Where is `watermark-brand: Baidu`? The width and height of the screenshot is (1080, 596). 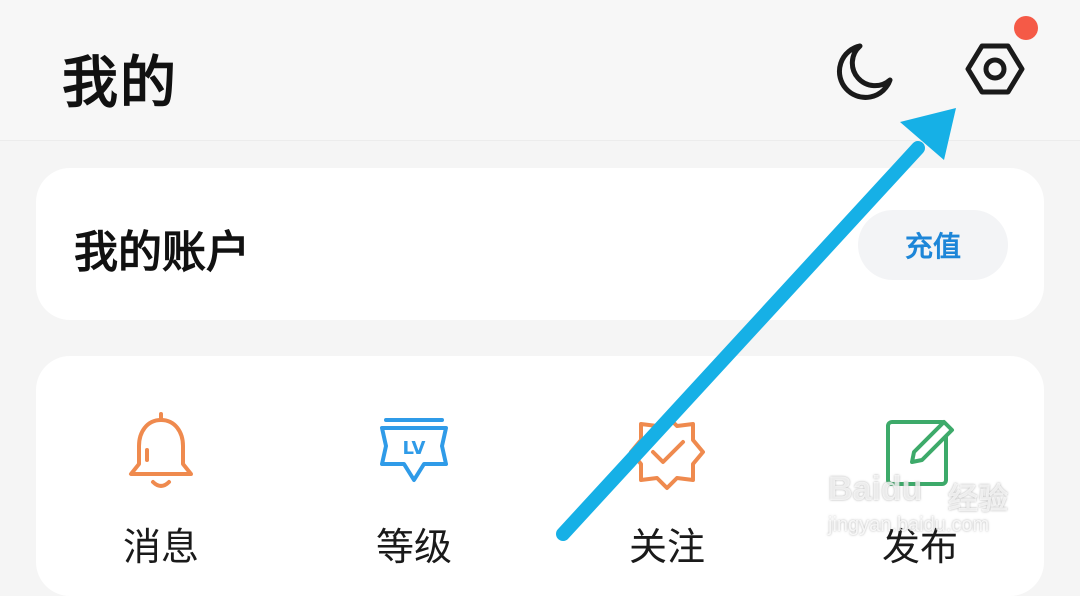 watermark-brand: Baidu is located at coordinates (875, 489).